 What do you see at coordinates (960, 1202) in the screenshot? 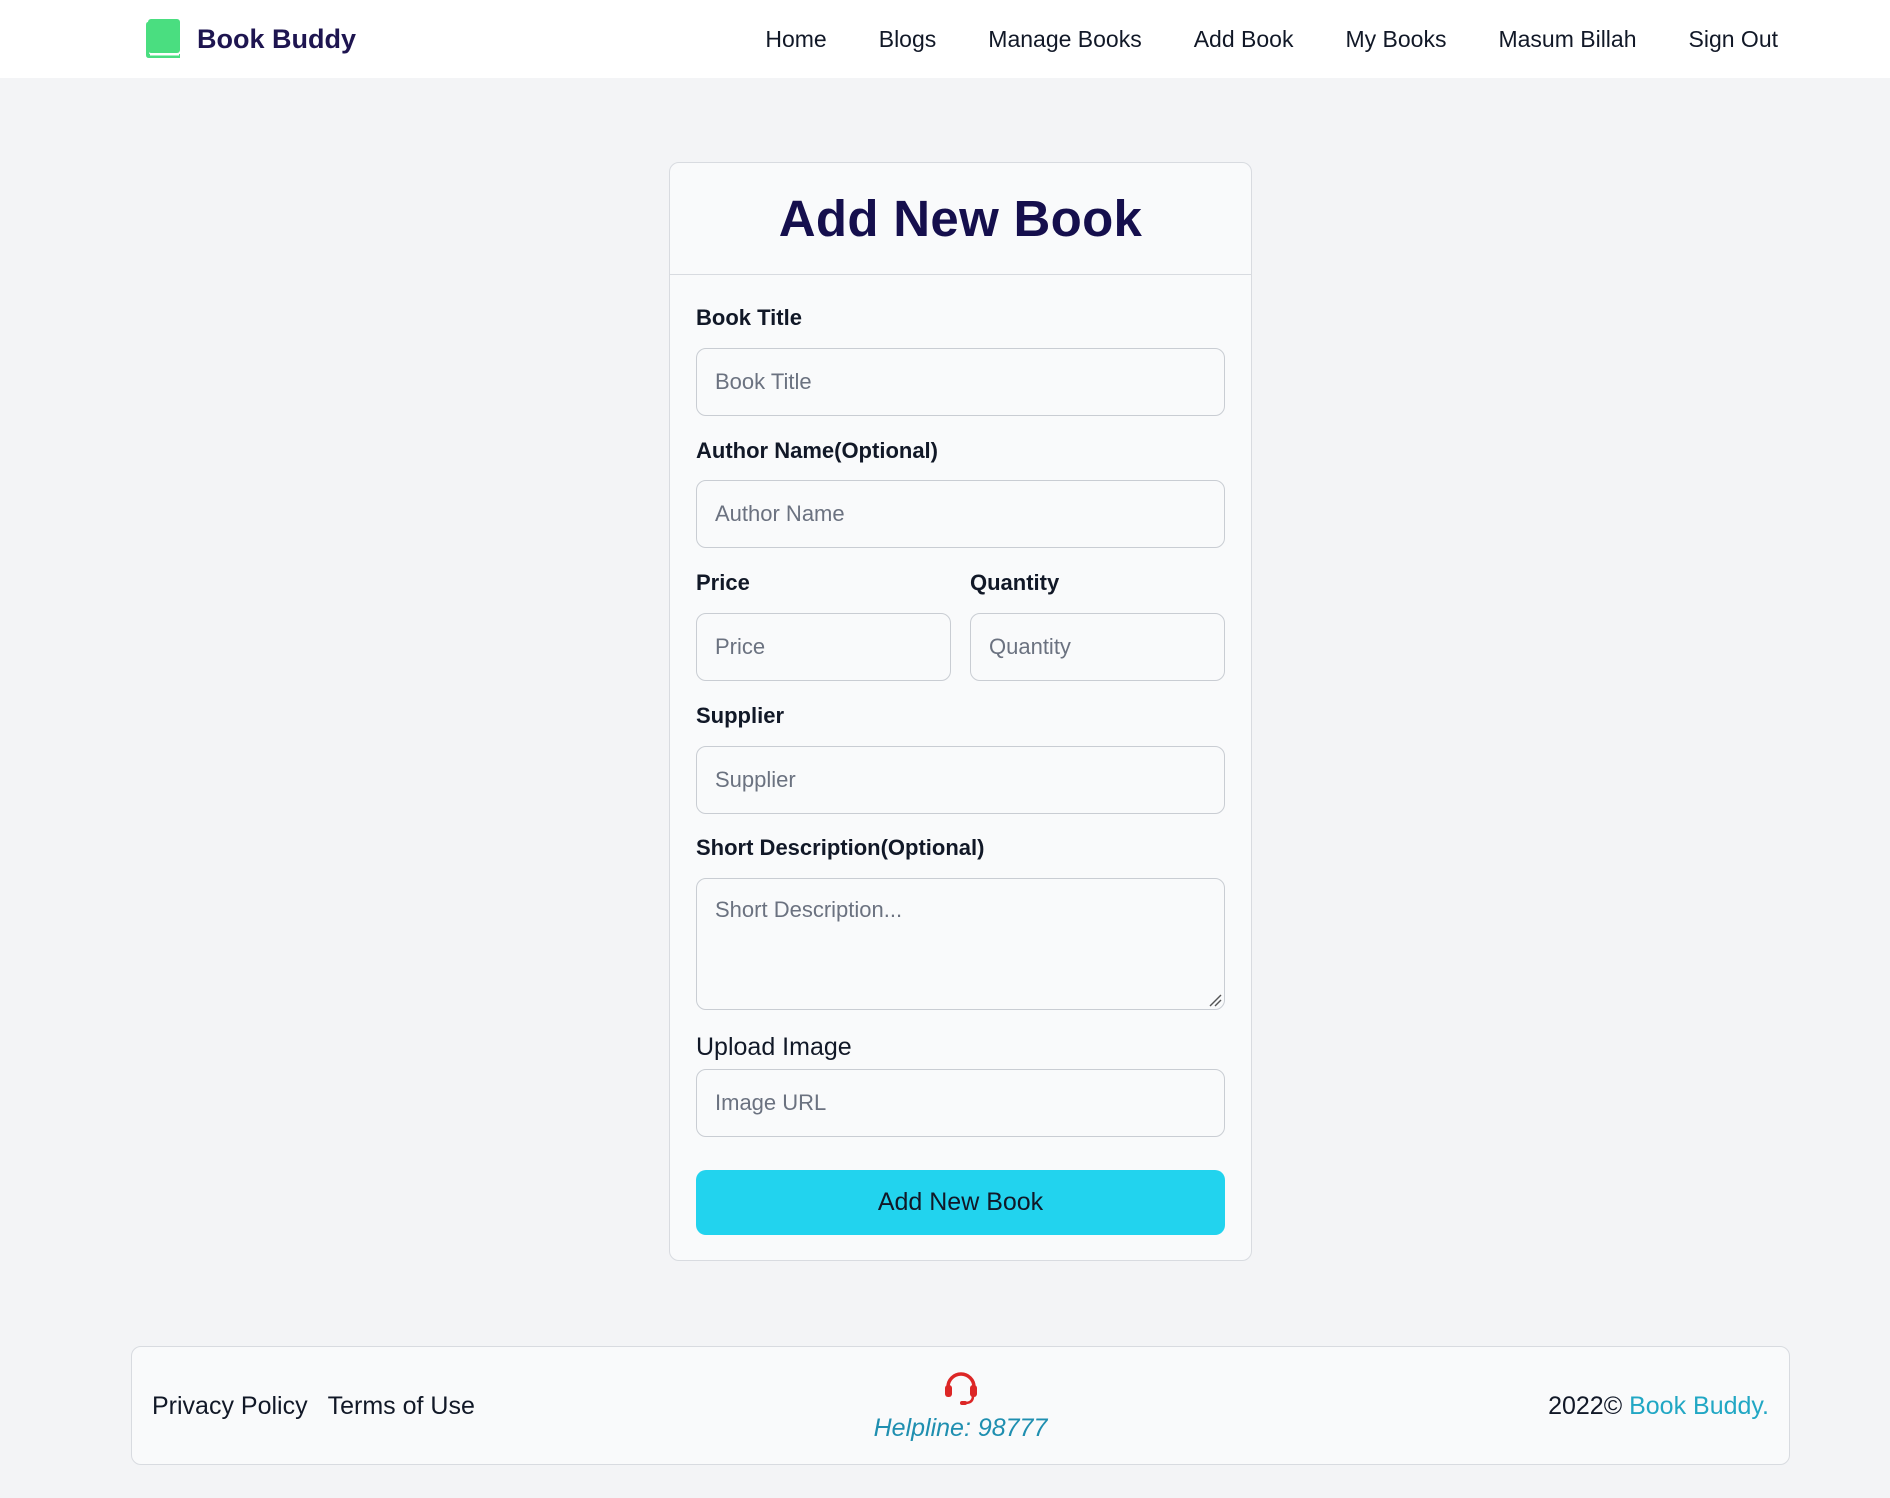
I see `add-new-book-button: Add New Book` at bounding box center [960, 1202].